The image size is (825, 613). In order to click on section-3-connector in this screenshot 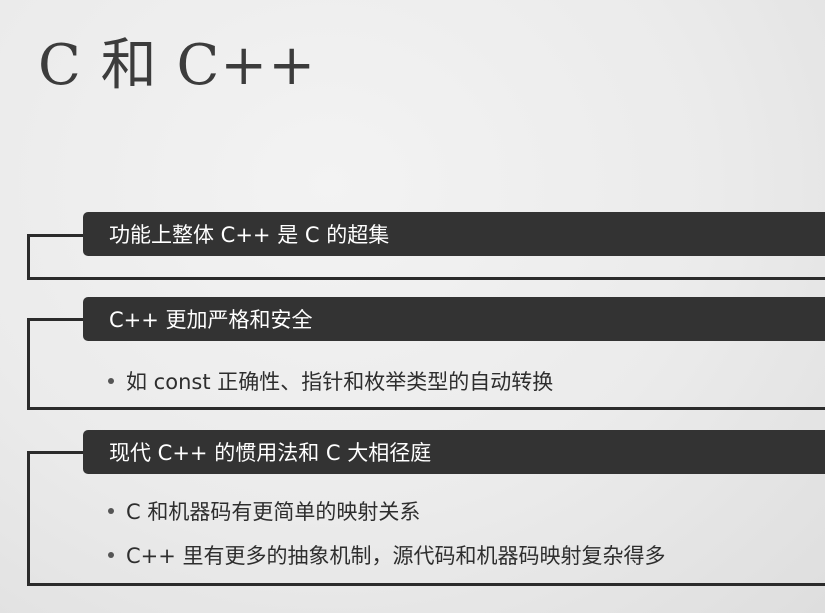, I will do `click(56, 452)`.